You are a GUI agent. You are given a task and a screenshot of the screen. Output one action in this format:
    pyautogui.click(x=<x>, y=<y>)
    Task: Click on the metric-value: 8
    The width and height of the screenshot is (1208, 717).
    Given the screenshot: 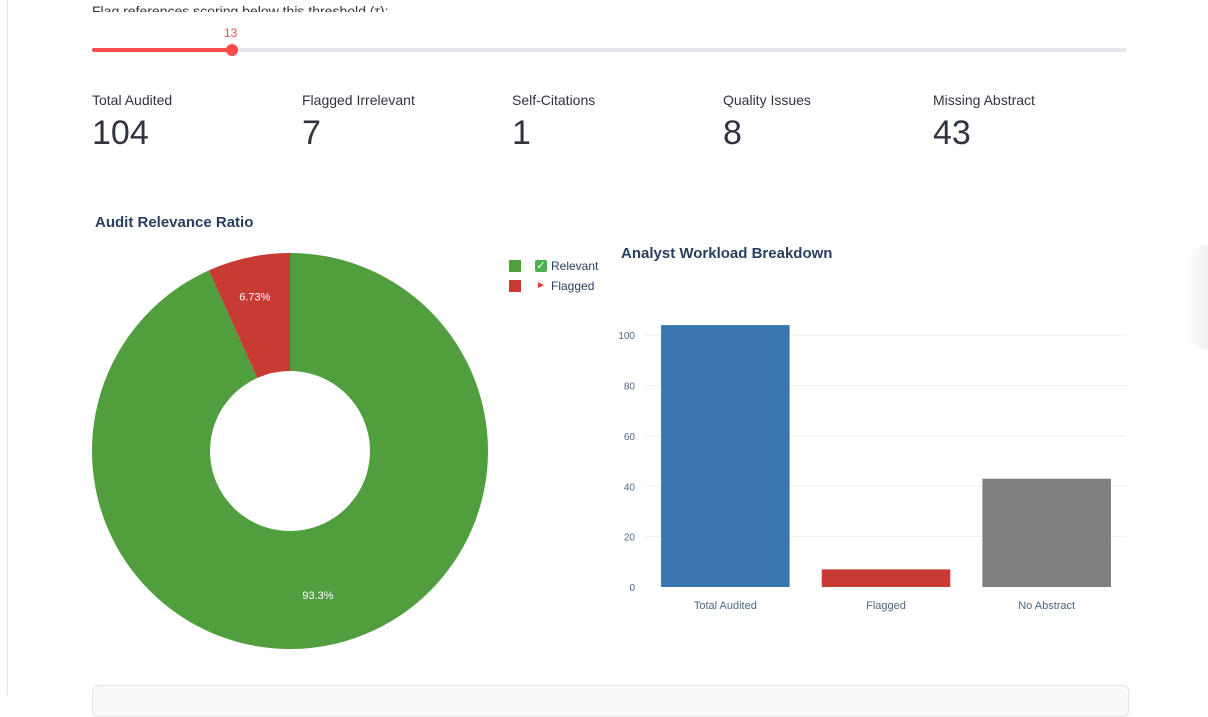 What is the action you would take?
    pyautogui.click(x=732, y=133)
    